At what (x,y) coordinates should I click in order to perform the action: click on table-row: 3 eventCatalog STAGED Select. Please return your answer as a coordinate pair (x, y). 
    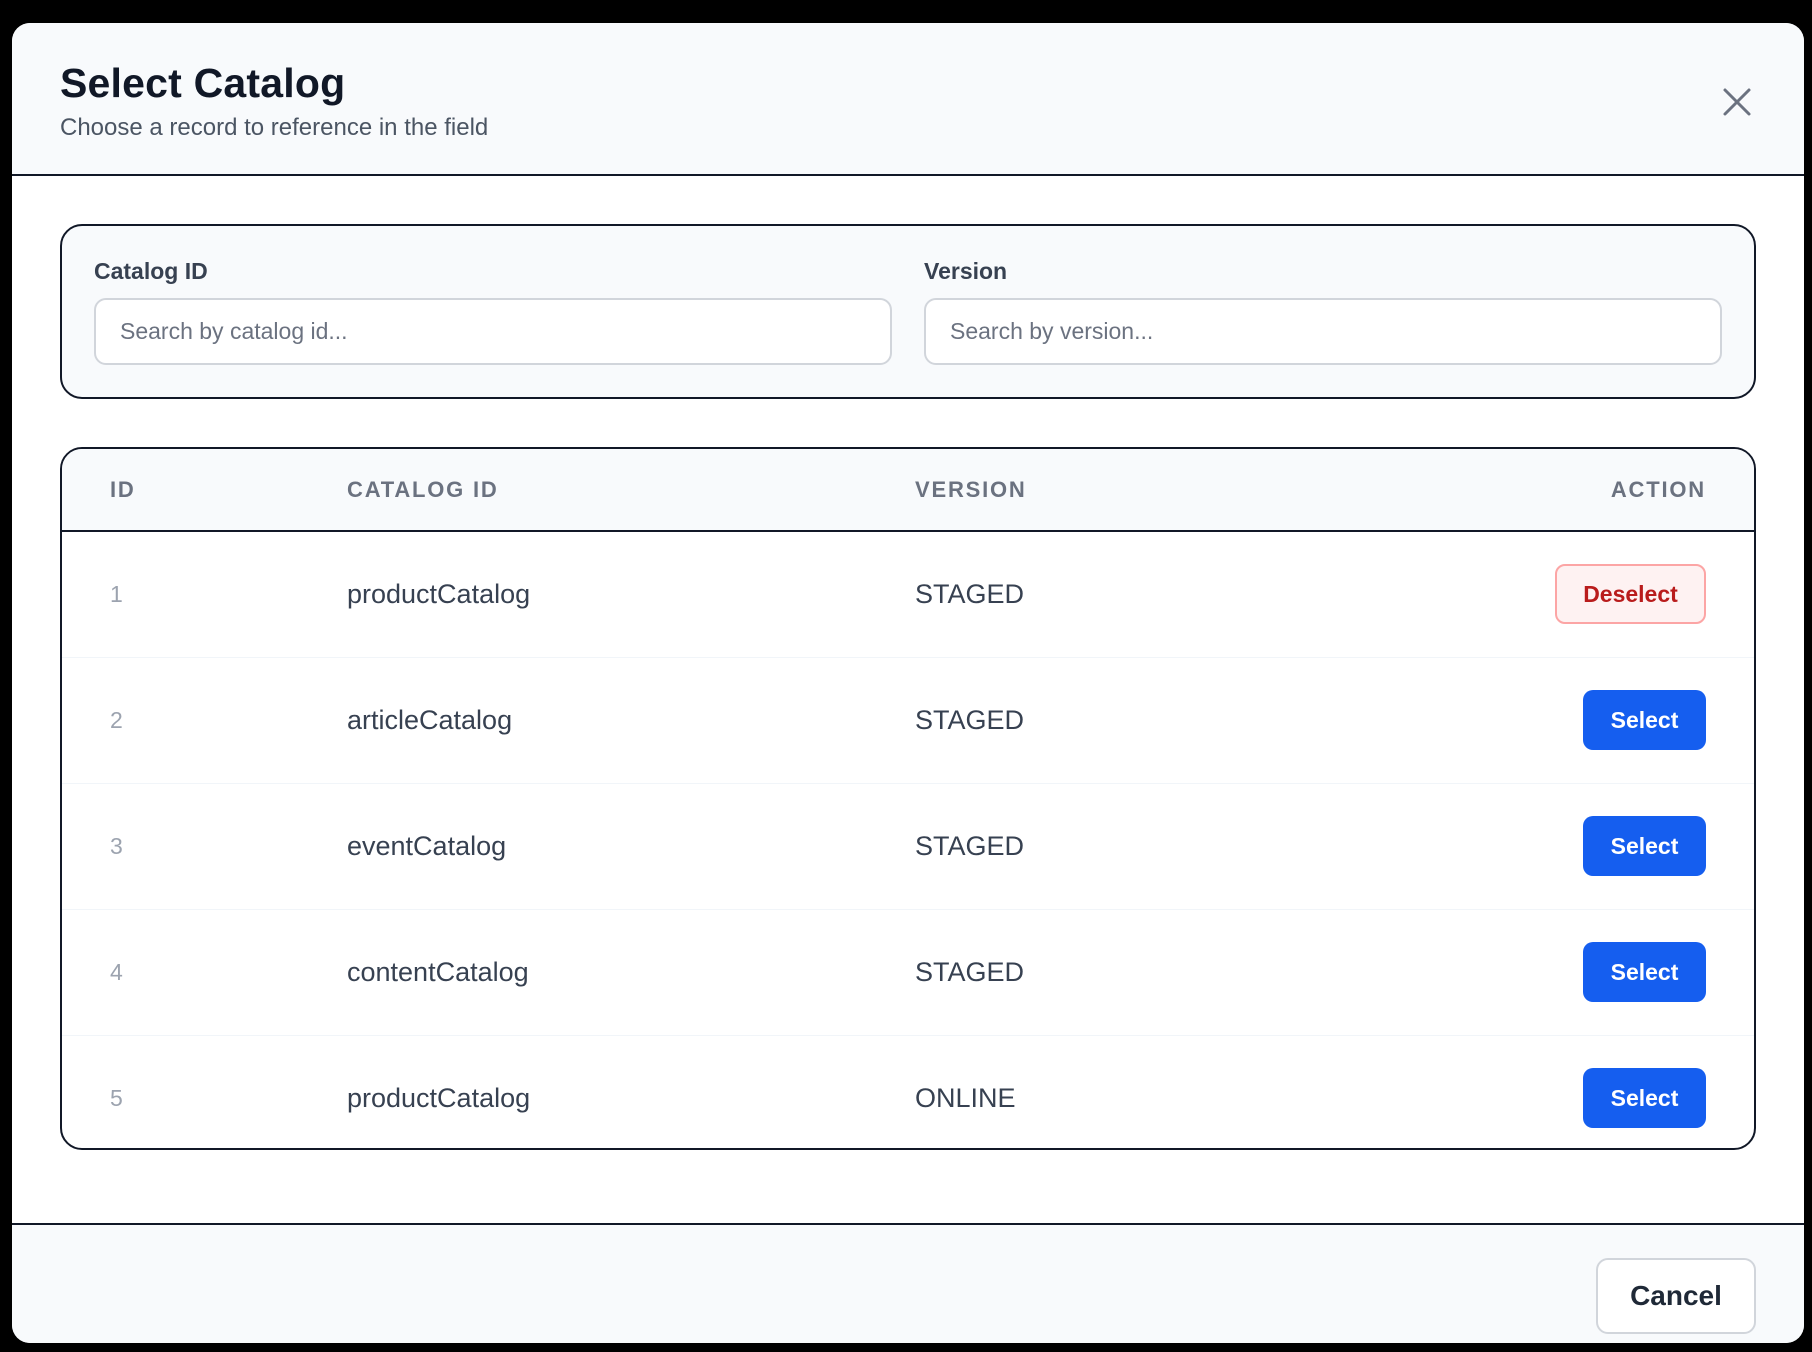
    Looking at the image, I should click on (908, 846).